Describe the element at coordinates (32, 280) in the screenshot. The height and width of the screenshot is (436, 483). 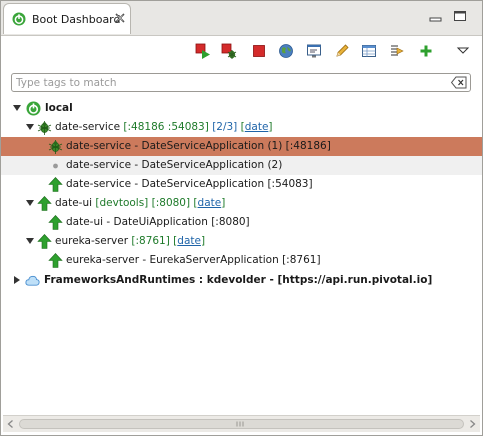
I see `cloud-icon` at that location.